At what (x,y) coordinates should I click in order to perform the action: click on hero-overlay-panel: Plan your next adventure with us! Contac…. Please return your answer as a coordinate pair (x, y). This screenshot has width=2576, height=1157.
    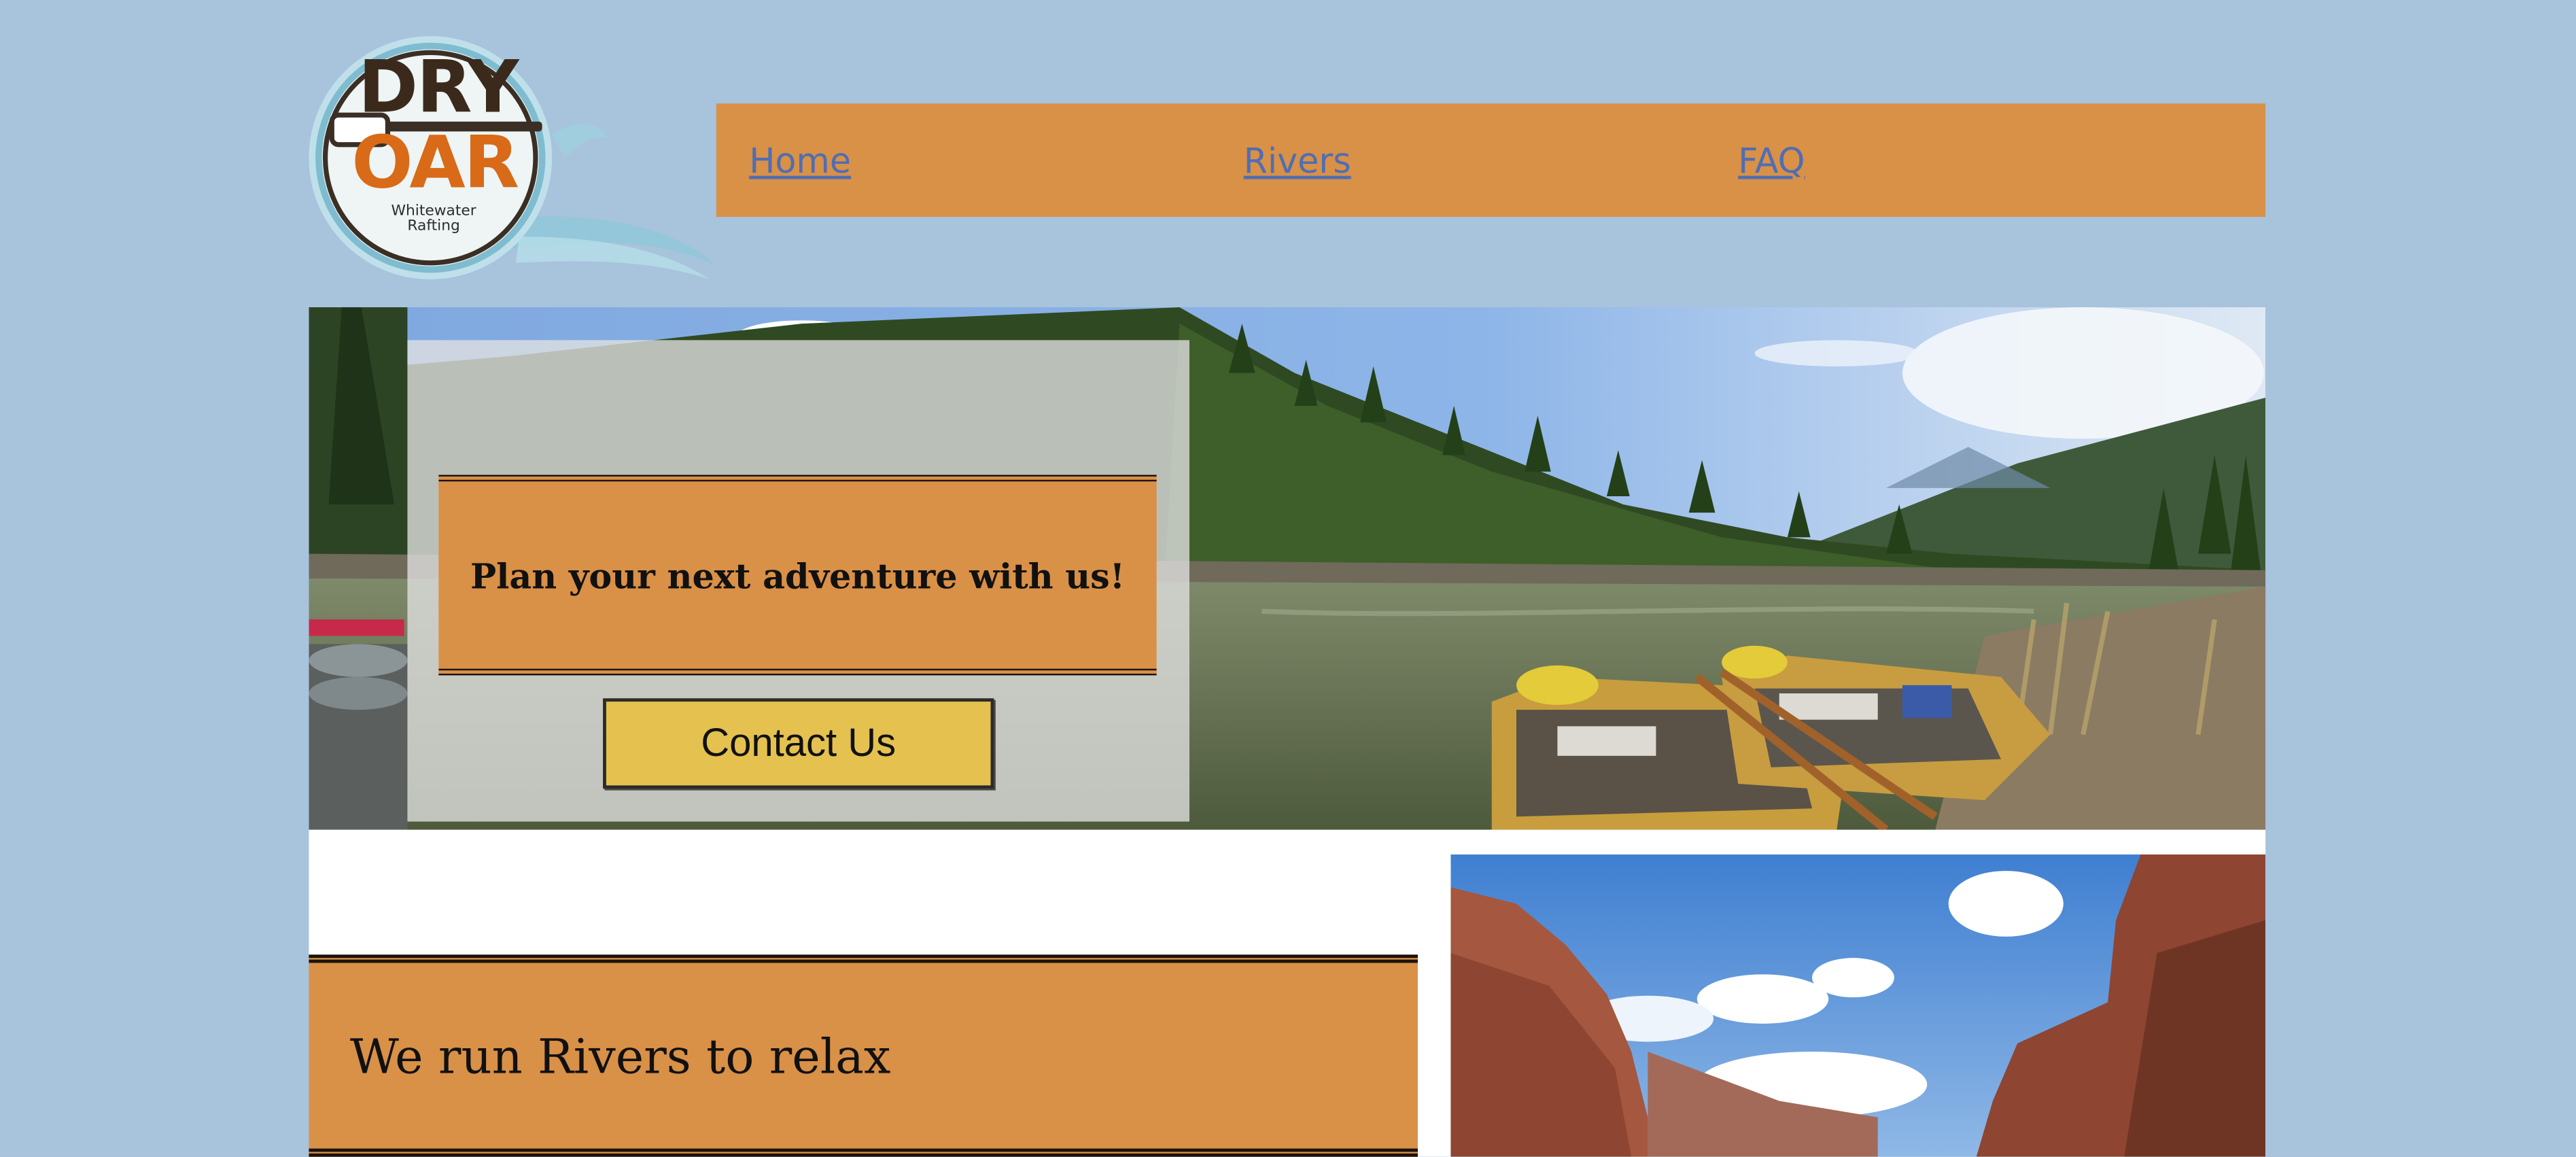
    Looking at the image, I should click on (798, 581).